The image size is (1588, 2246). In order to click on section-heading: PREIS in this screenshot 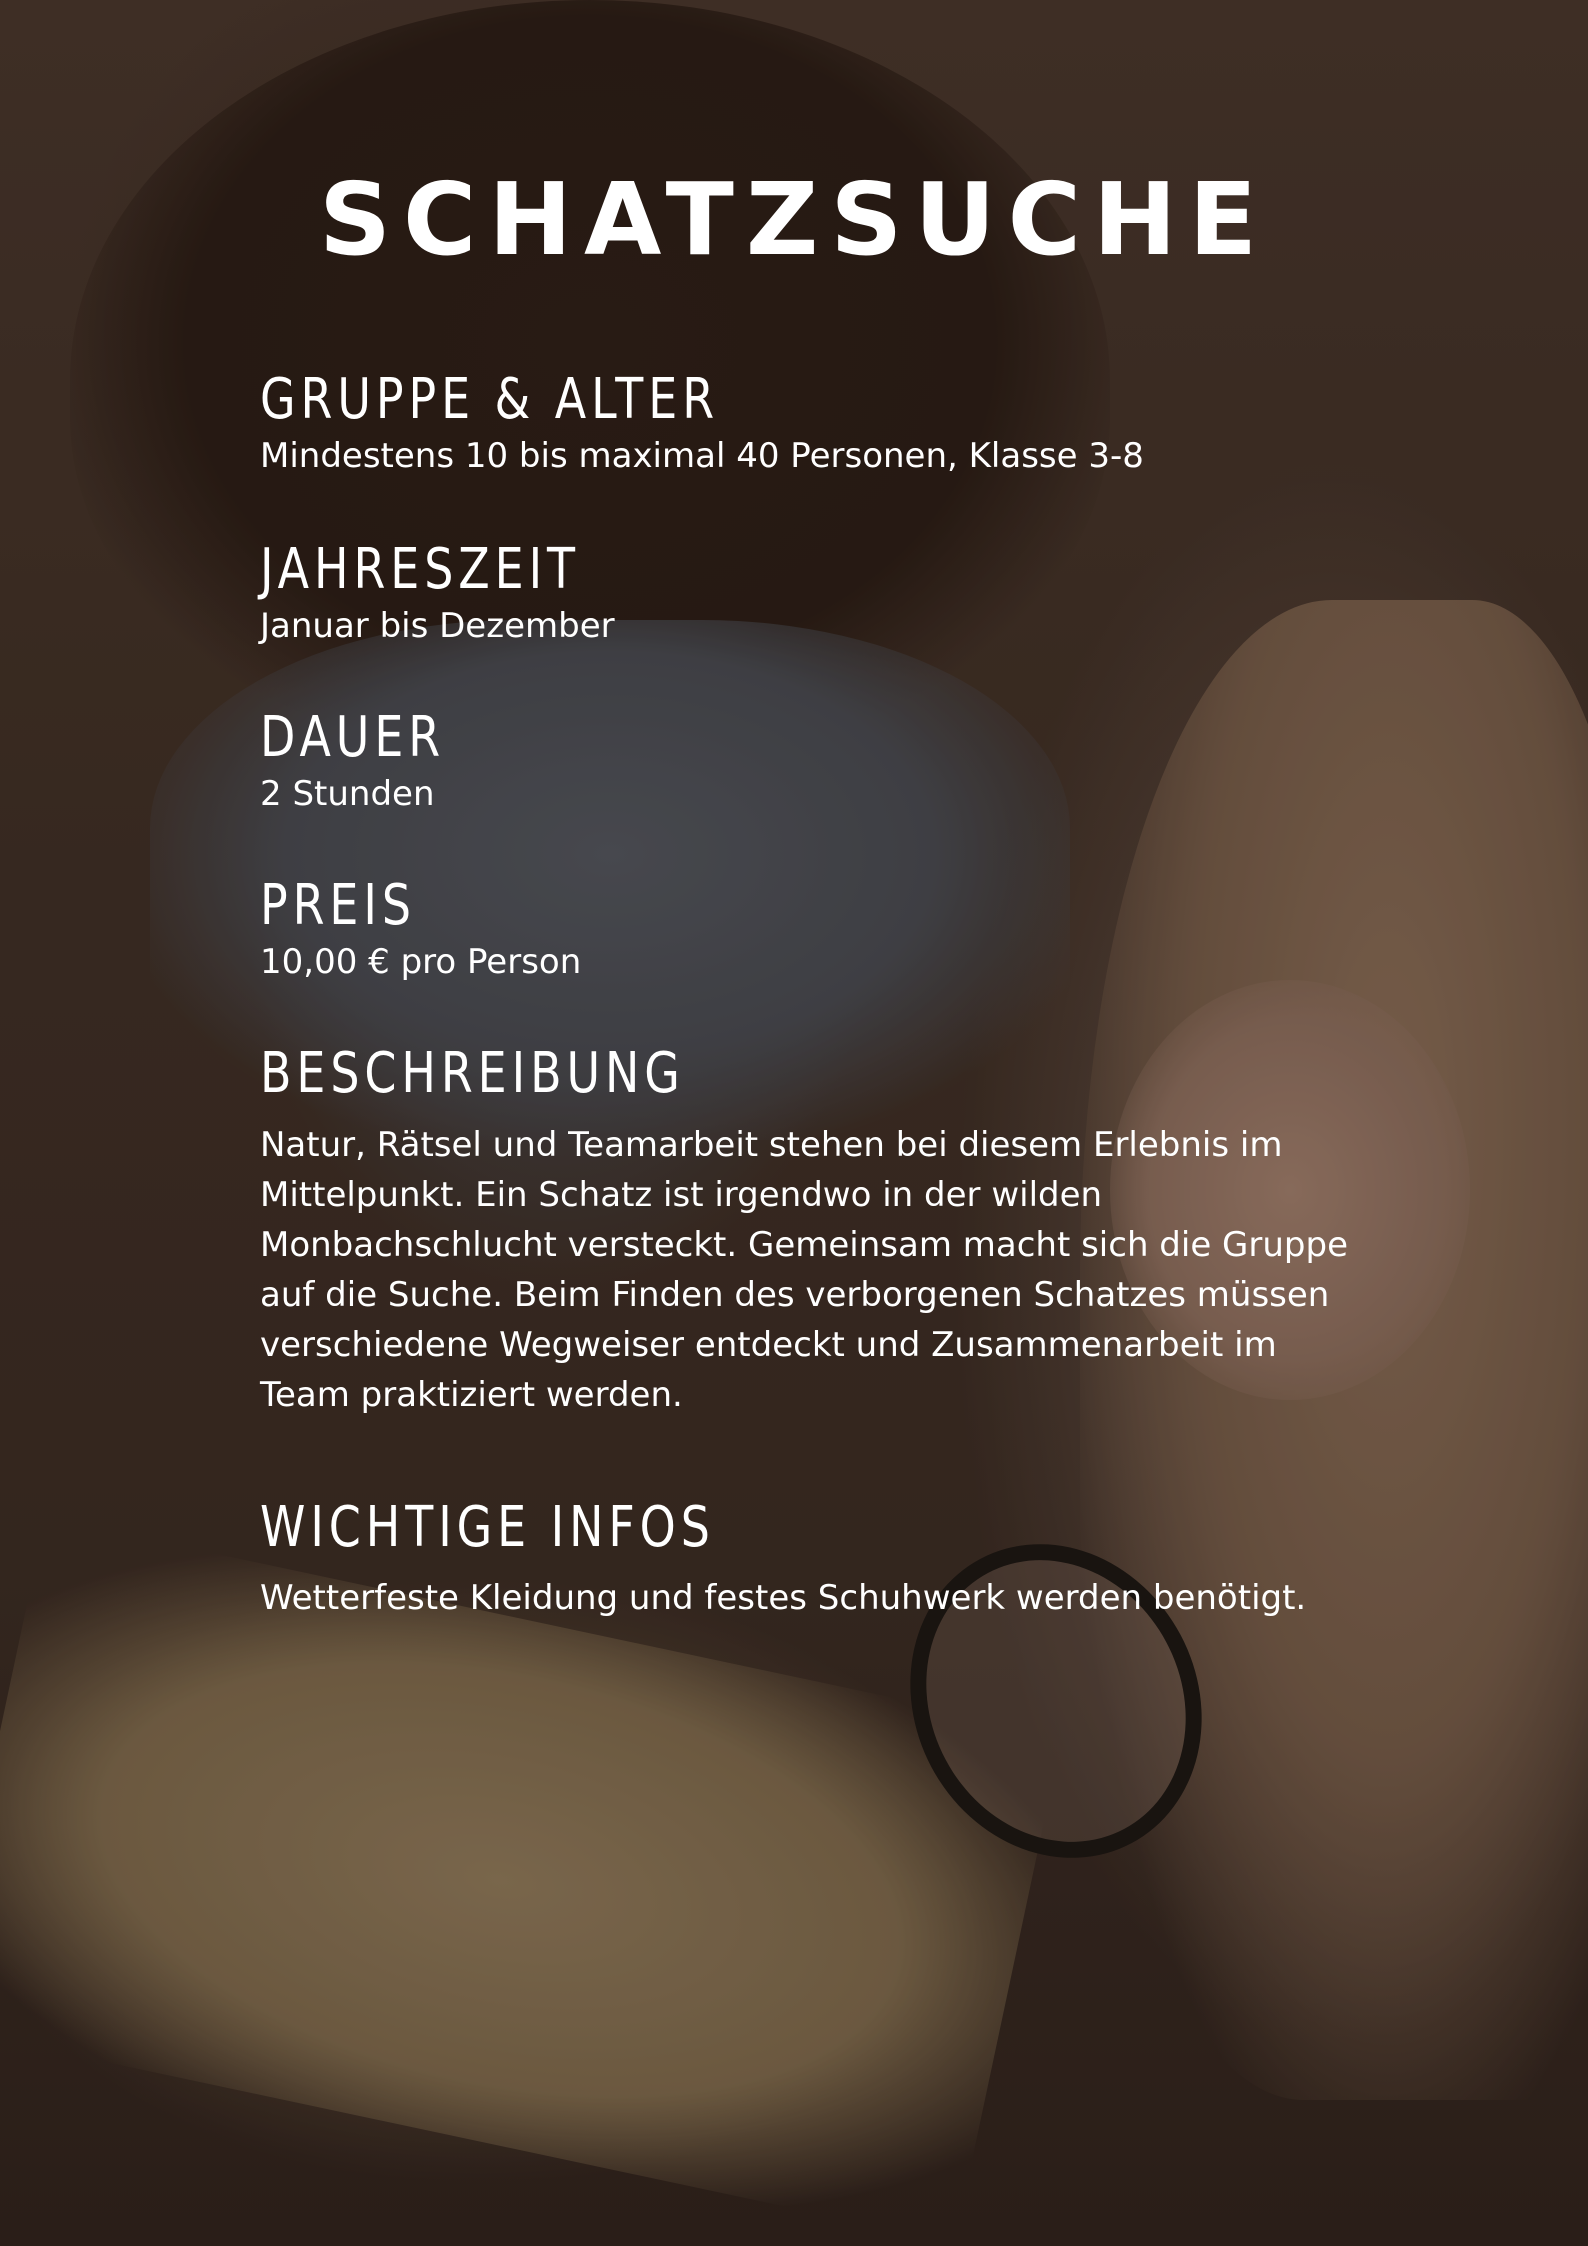, I will do `click(338, 905)`.